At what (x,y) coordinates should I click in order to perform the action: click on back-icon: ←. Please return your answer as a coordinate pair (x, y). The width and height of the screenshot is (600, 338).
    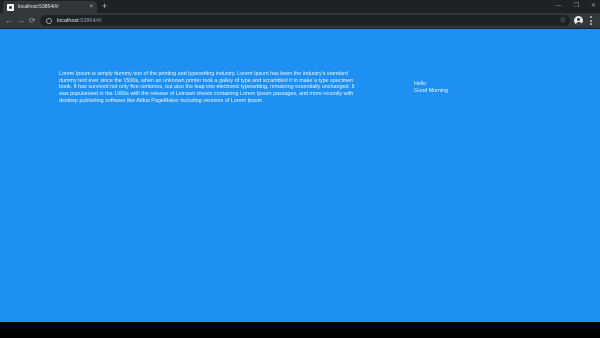
    Looking at the image, I should click on (9, 20).